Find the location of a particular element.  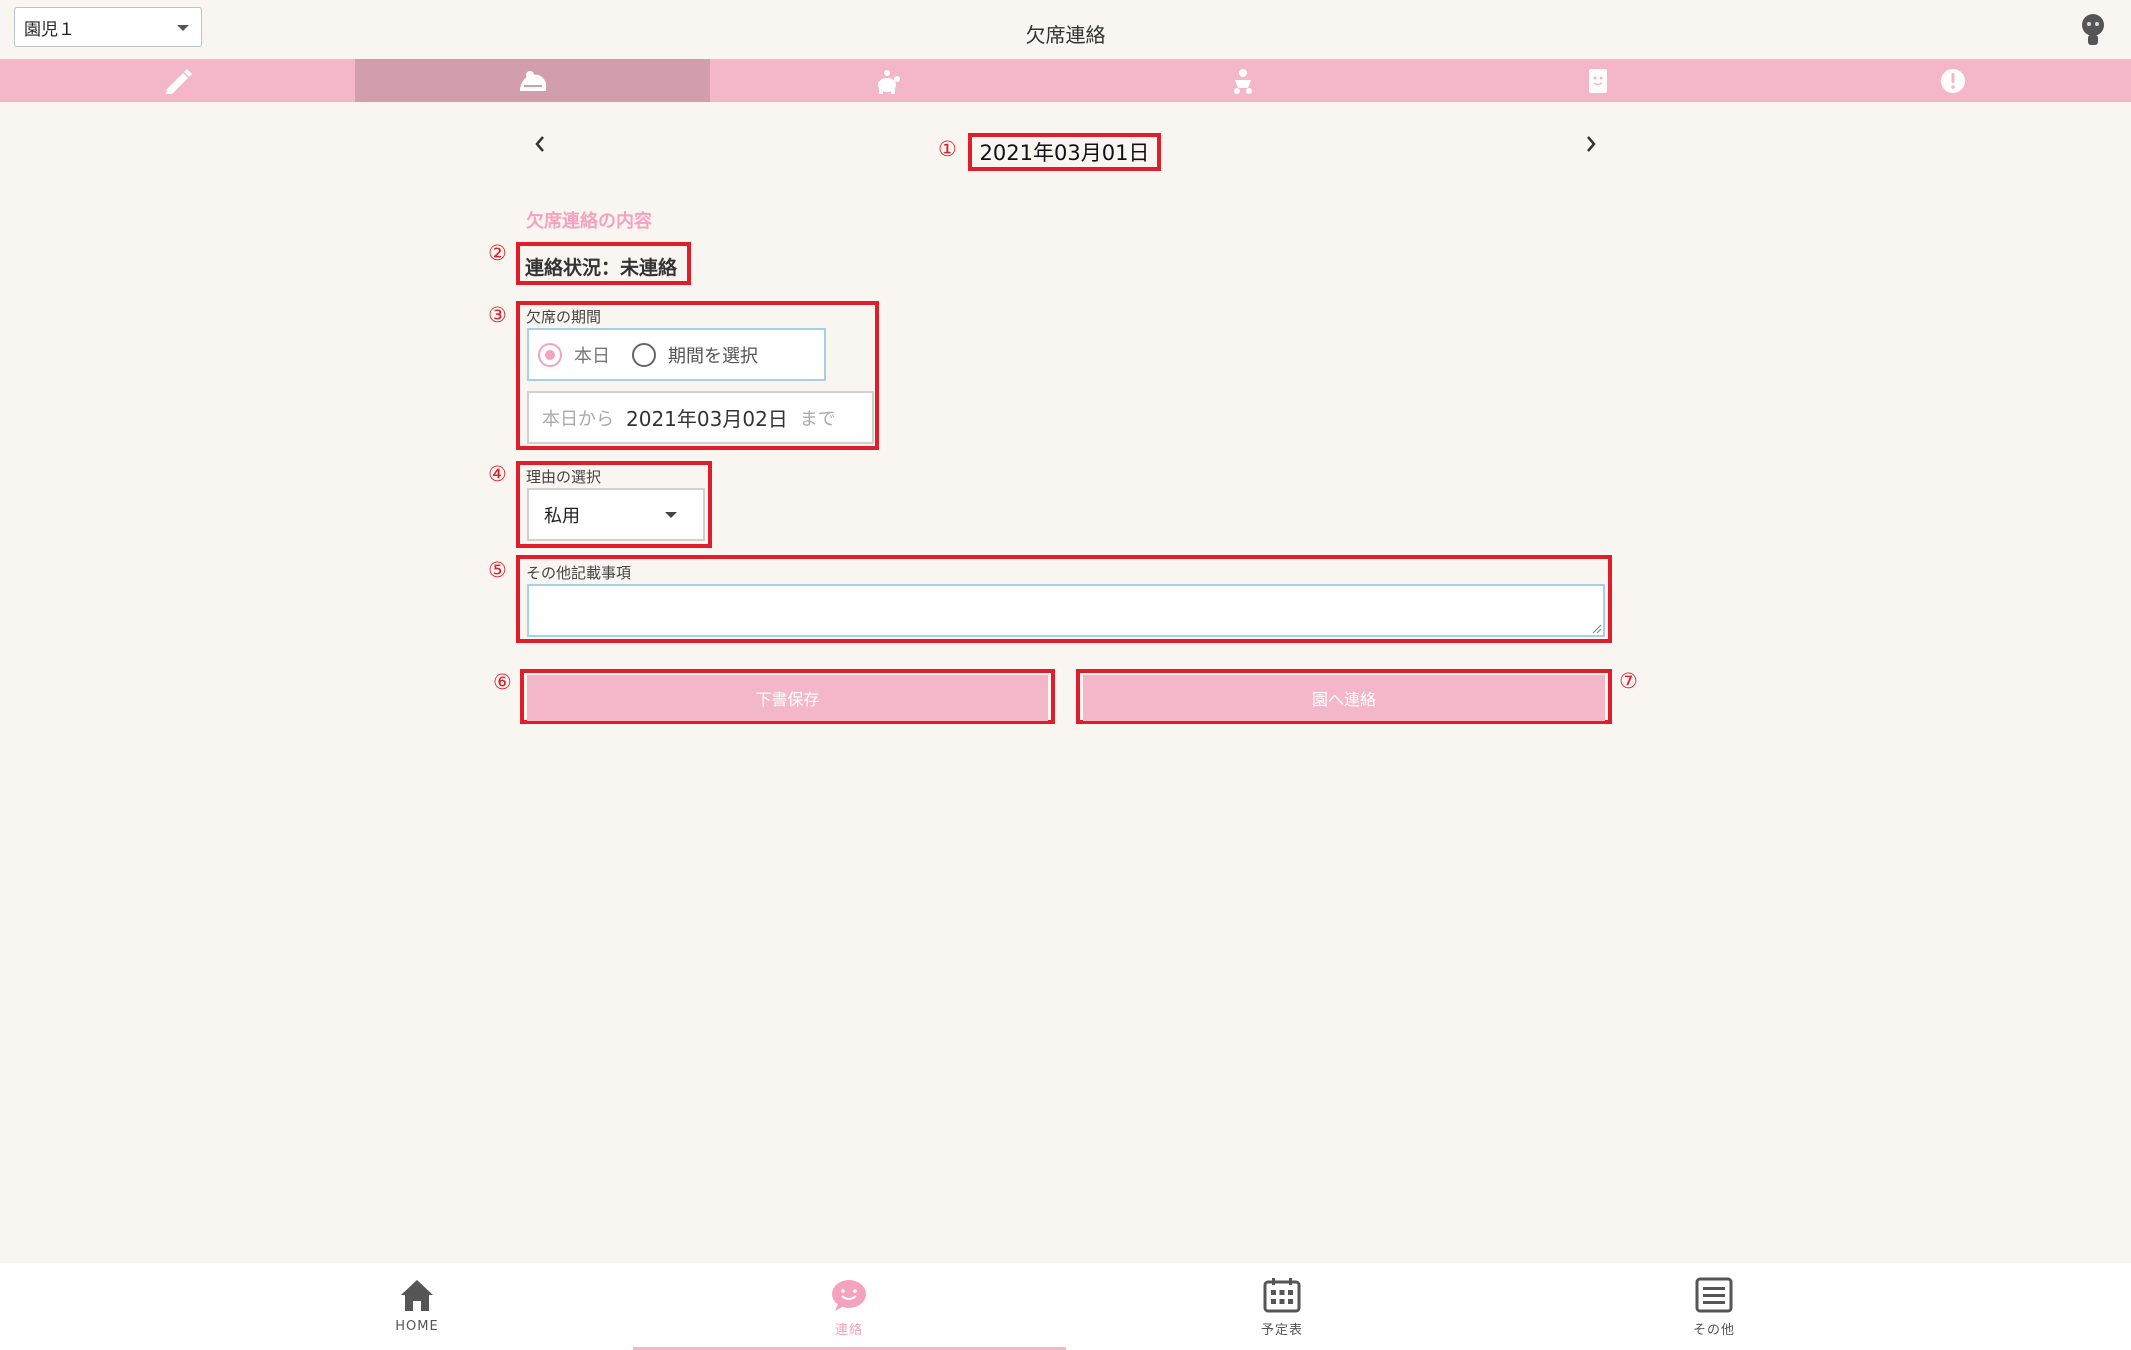

send-to-school-button: 園へ連絡 is located at coordinates (1344, 698).